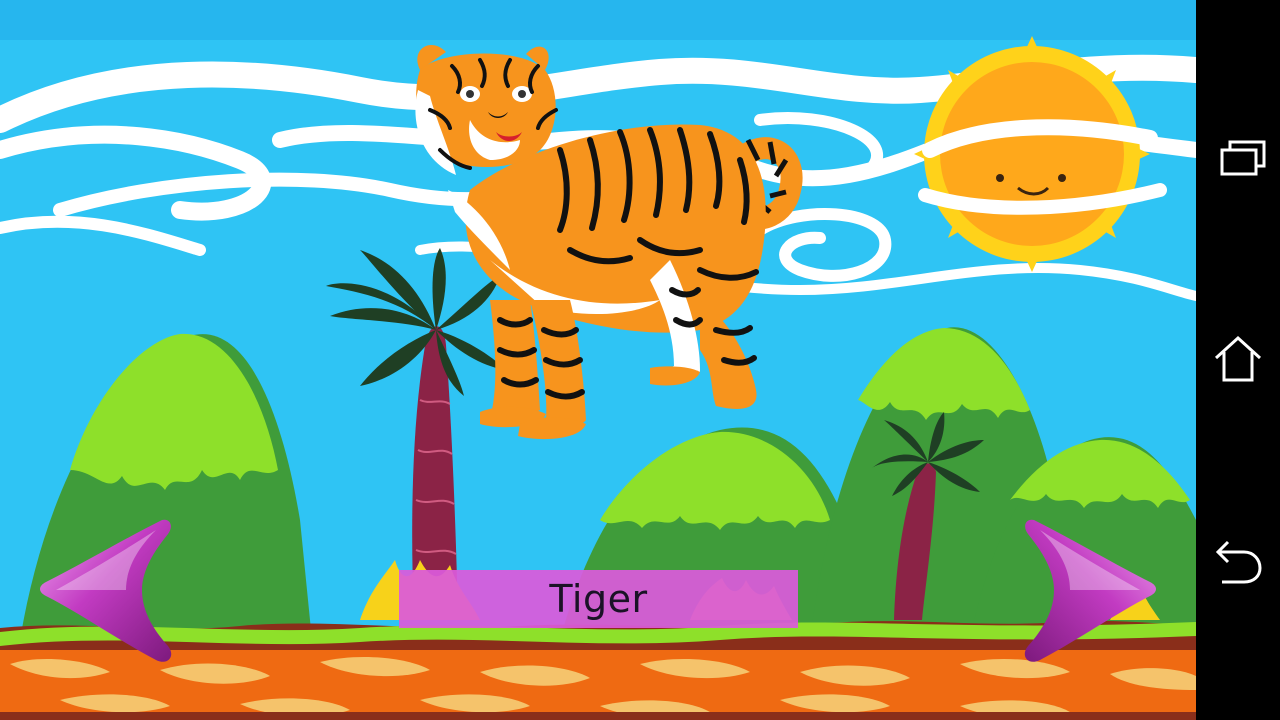 Image resolution: width=1280 pixels, height=720 pixels. I want to click on back-icon, so click(1238, 562).